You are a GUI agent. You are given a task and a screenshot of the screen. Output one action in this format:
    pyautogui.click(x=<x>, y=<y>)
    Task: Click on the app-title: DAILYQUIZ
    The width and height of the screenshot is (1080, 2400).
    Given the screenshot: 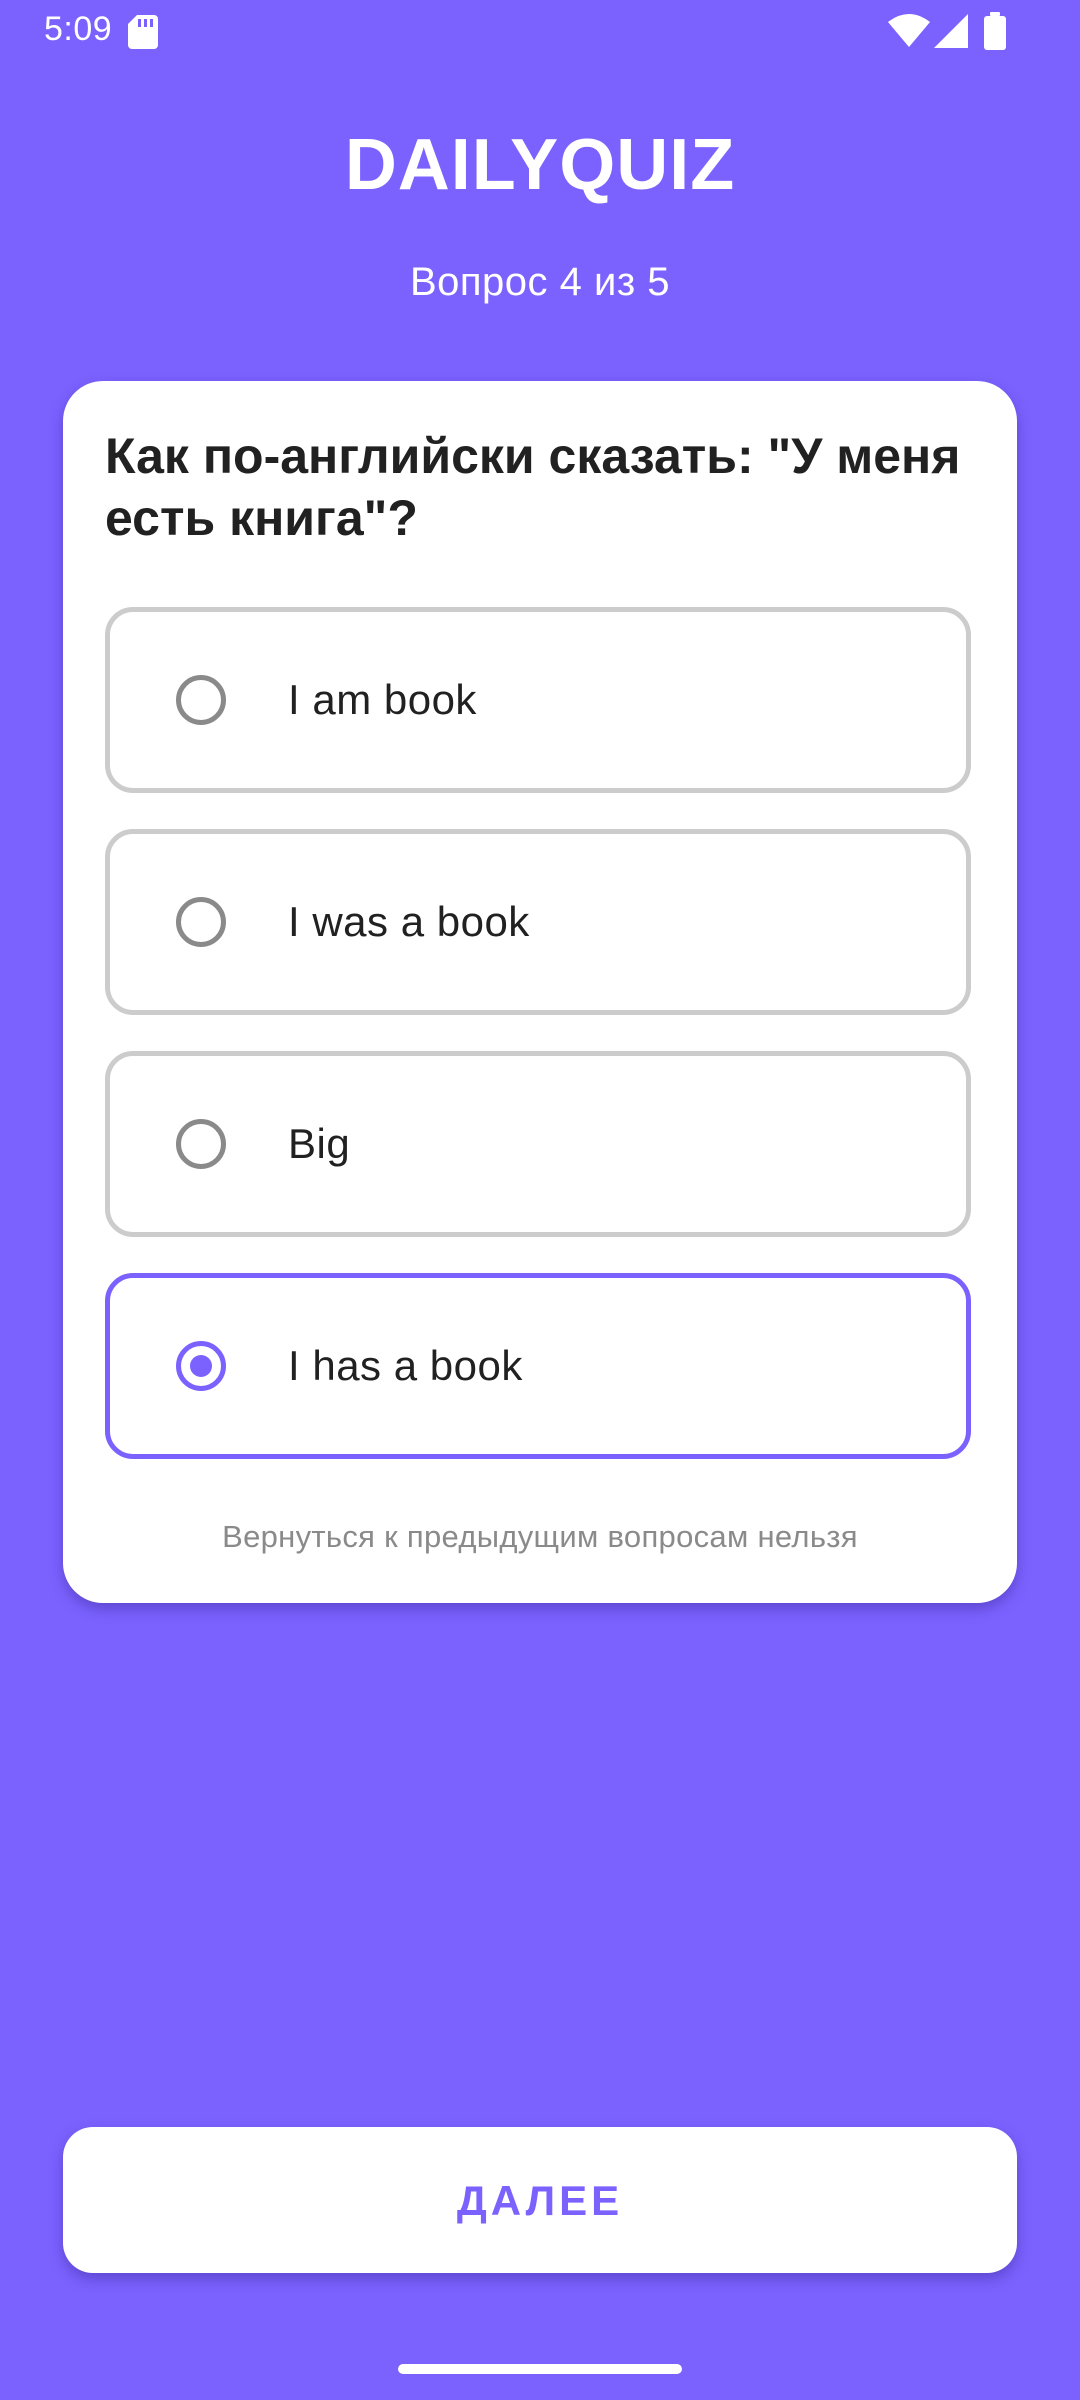 What is the action you would take?
    pyautogui.click(x=540, y=165)
    